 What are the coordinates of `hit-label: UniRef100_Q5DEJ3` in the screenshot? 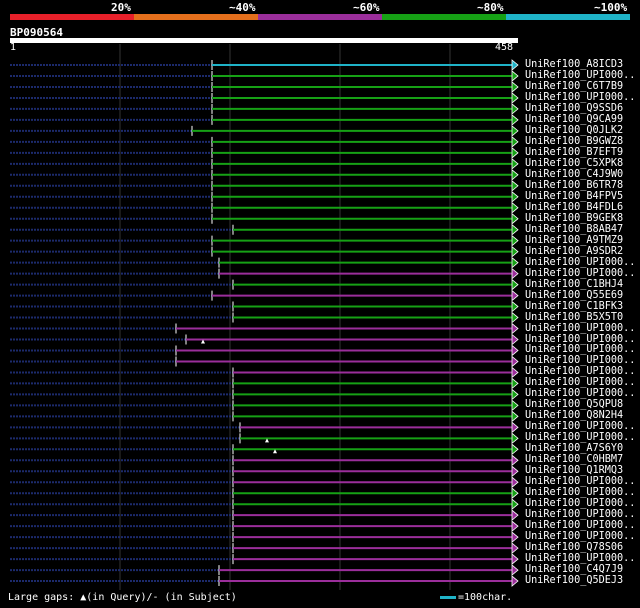 It's located at (574, 580).